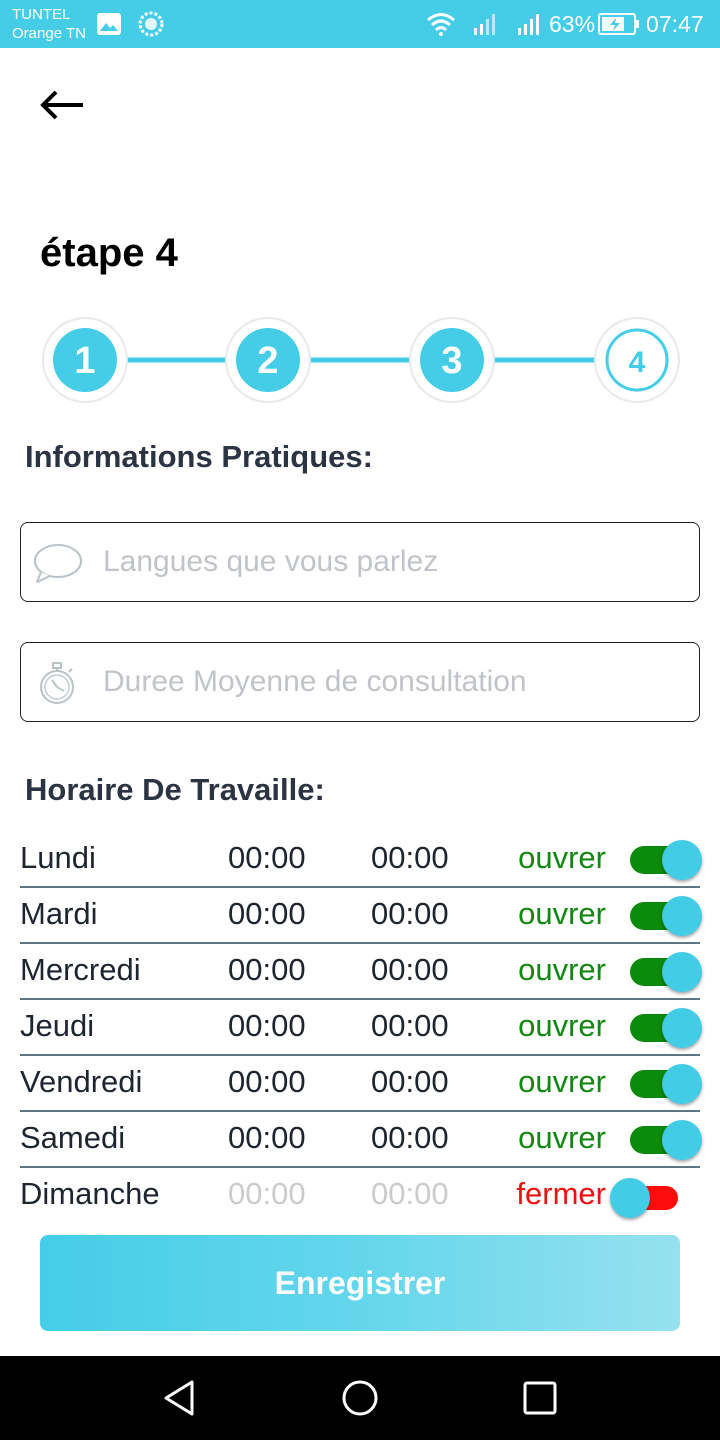  I want to click on step-4-label: 4, so click(637, 362).